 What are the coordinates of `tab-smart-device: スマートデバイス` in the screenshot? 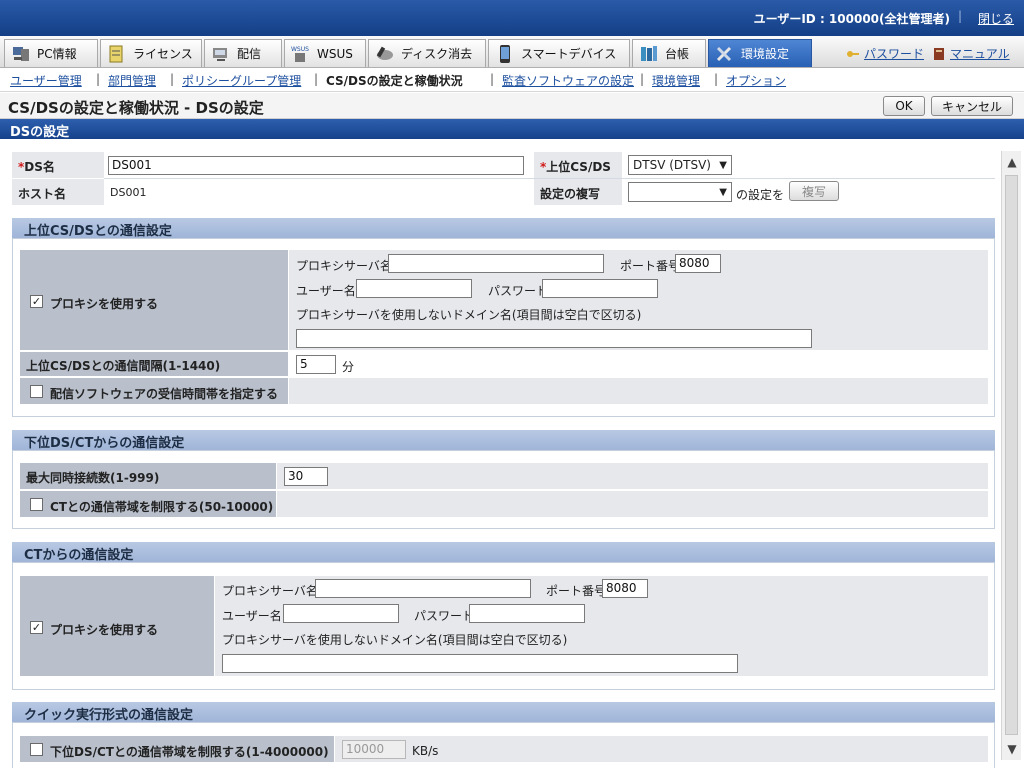 It's located at (559, 53).